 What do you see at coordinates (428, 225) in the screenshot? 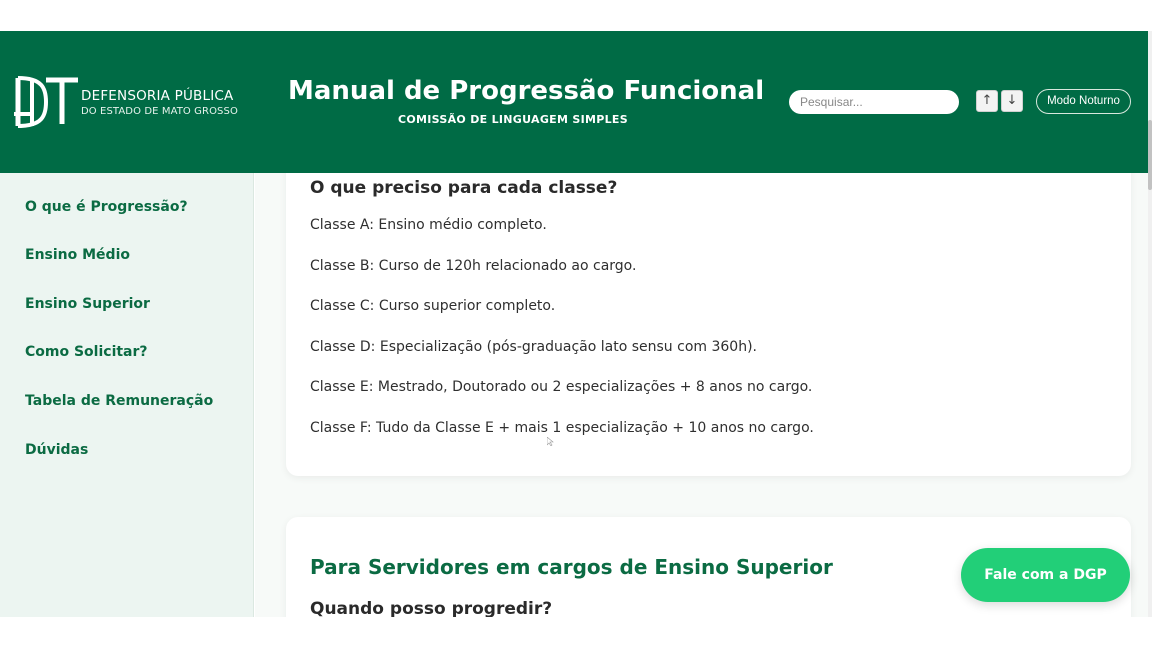
I see `list-item: Classe A: Ensino médio completo.` at bounding box center [428, 225].